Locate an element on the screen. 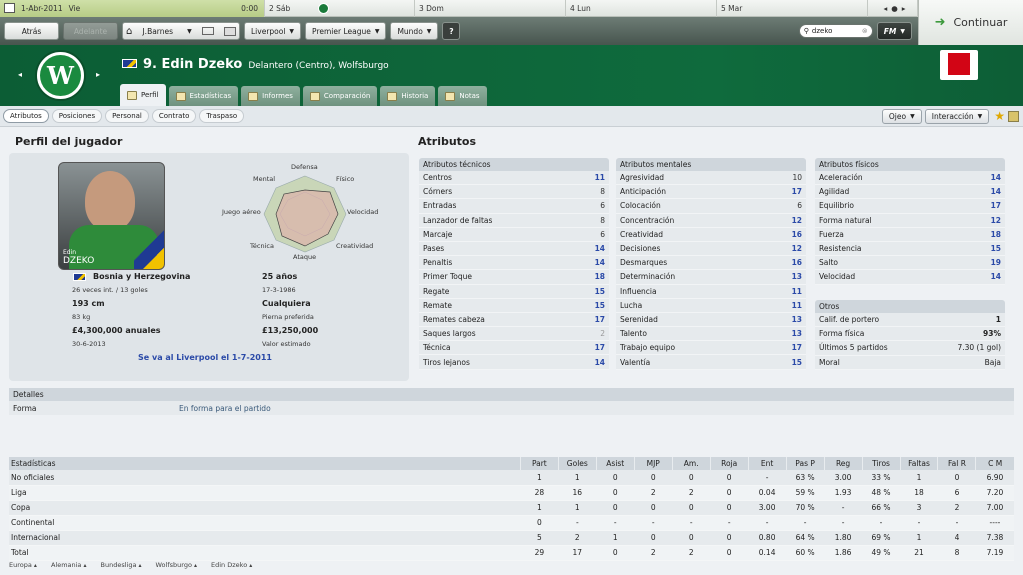  attribute-row: Forma natural 12 is located at coordinates (910, 220).